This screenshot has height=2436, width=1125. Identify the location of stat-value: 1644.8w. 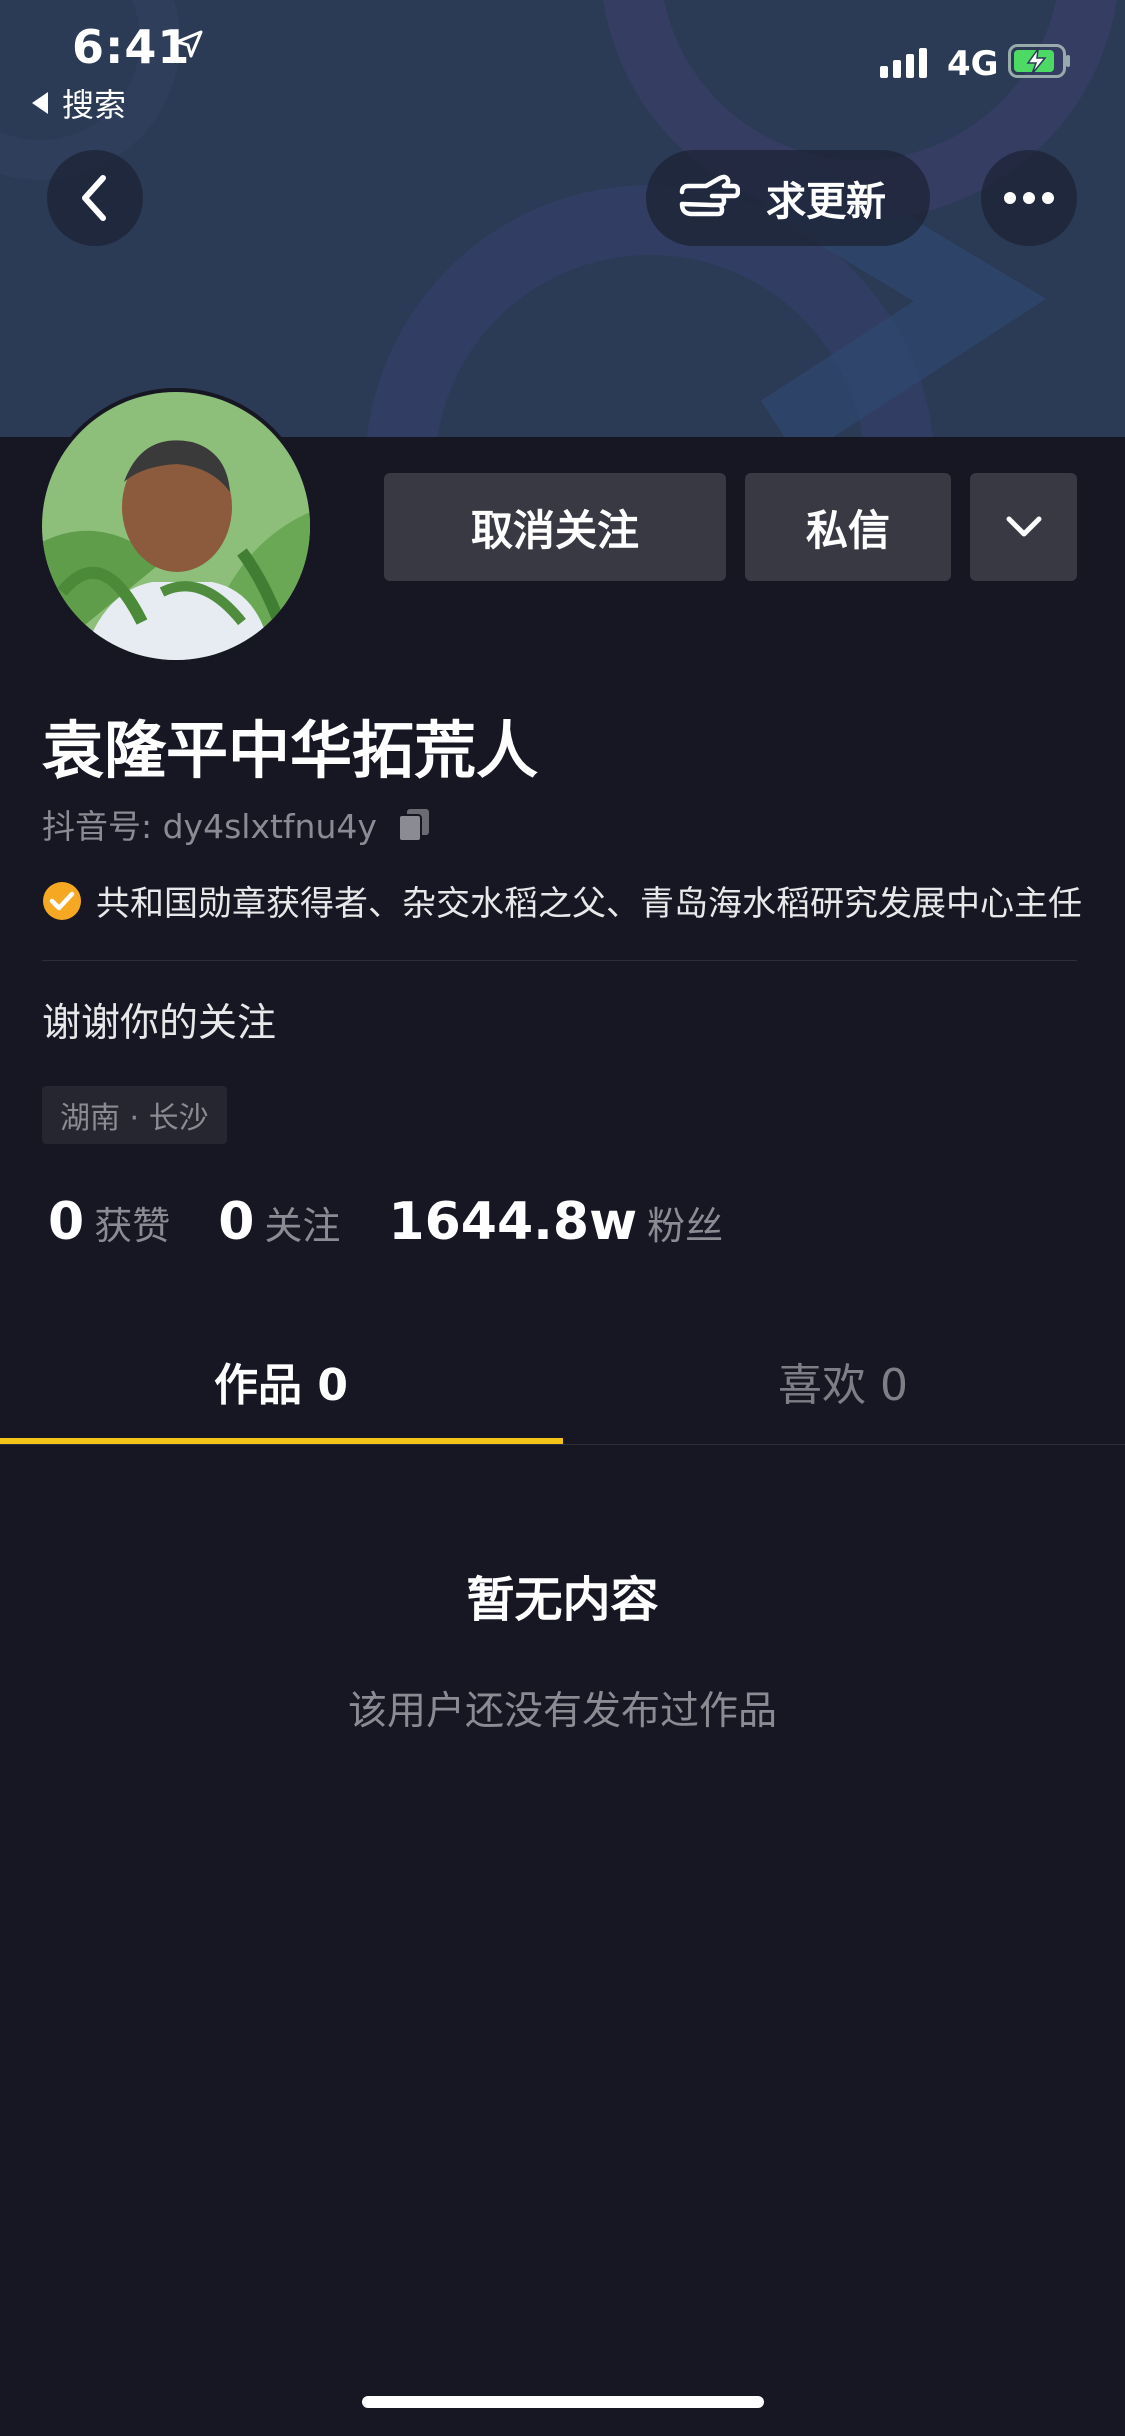
(513, 1222).